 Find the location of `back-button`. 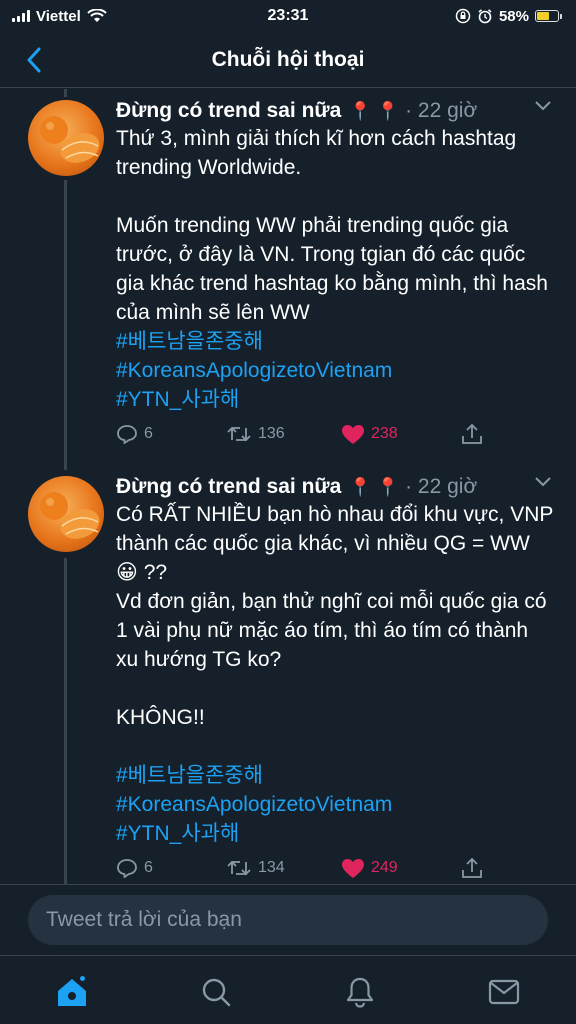

back-button is located at coordinates (34, 60).